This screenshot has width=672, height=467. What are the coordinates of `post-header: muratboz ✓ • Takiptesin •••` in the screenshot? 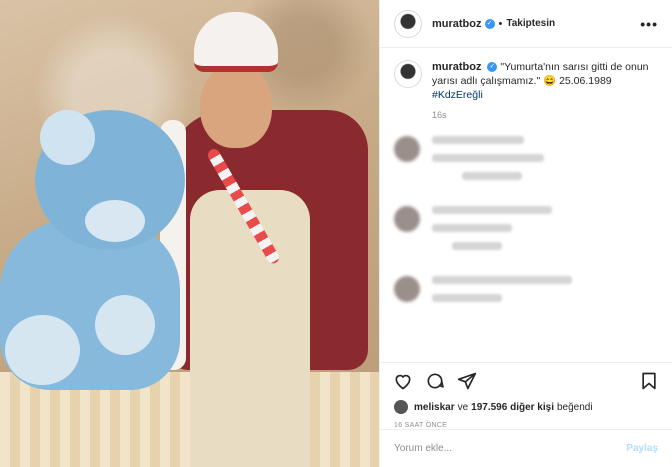 It's located at (526, 24).